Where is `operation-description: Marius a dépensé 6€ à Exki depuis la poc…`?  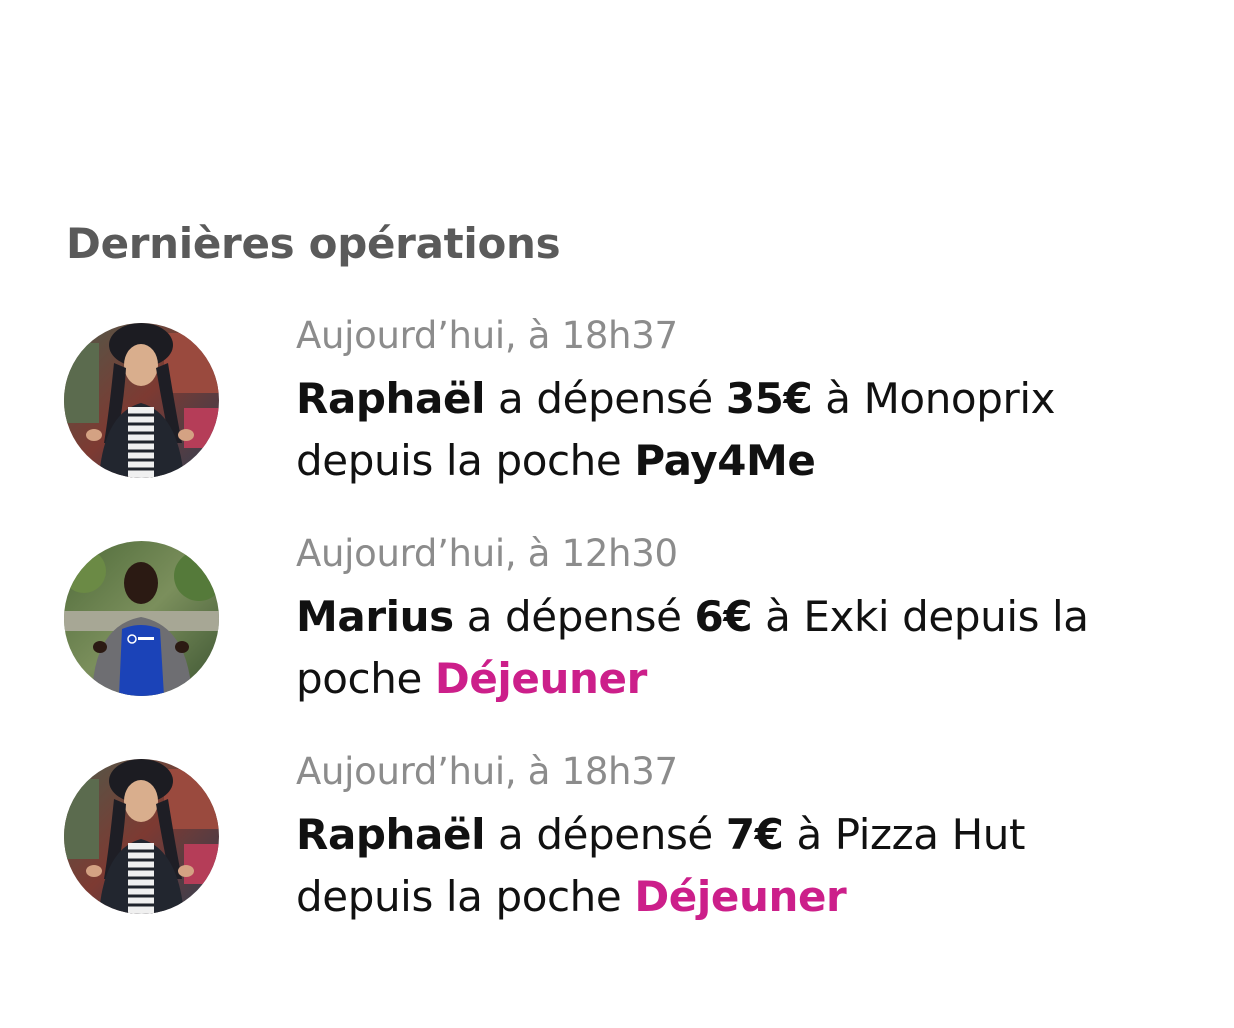 operation-description: Marius a dépensé 6€ à Exki depuis la poc… is located at coordinates (706, 648).